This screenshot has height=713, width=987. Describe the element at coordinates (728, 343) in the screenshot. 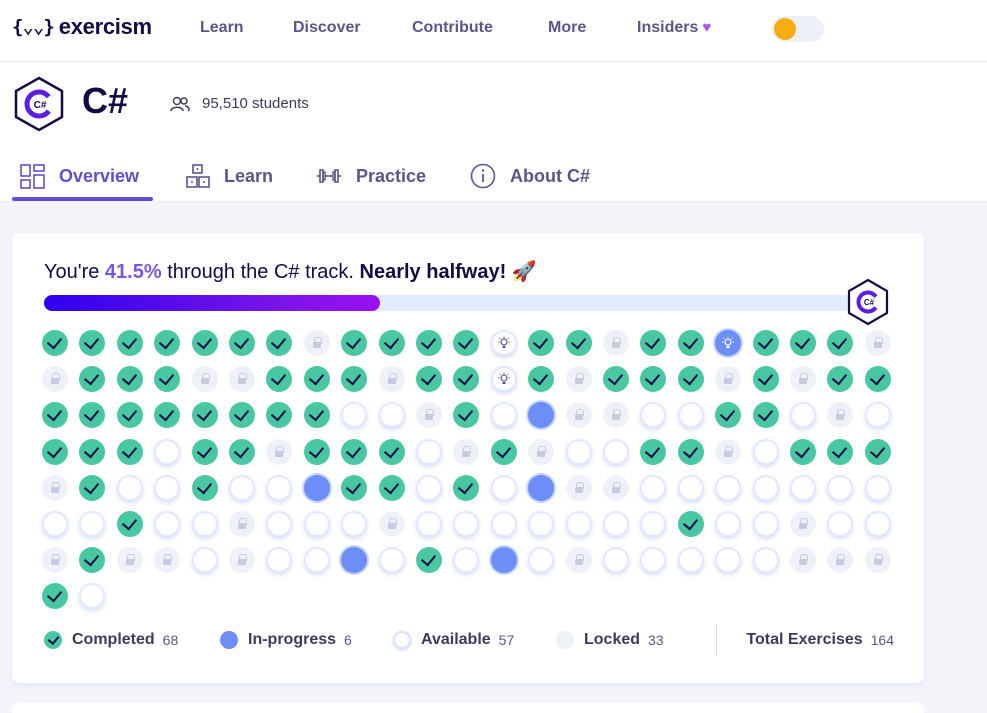

I see `exercise-in-progress-bulb` at that location.